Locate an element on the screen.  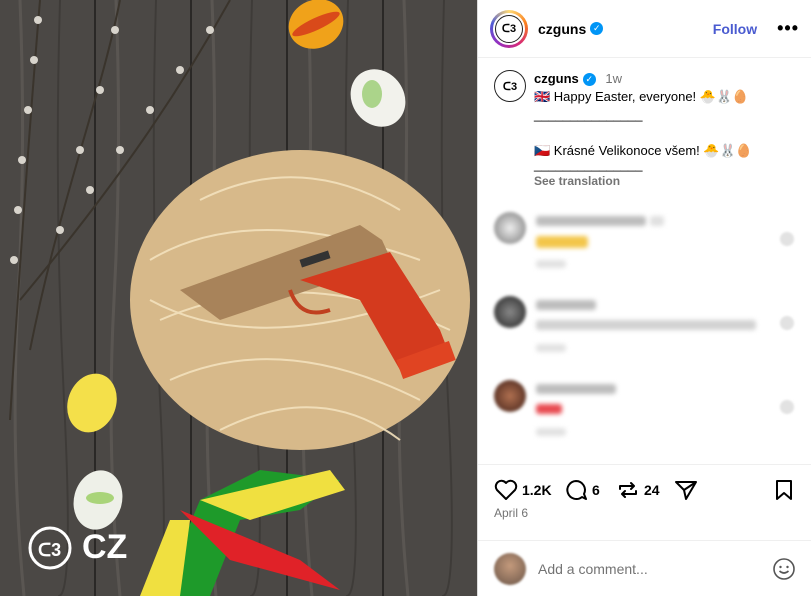
repost-icon is located at coordinates (628, 490).